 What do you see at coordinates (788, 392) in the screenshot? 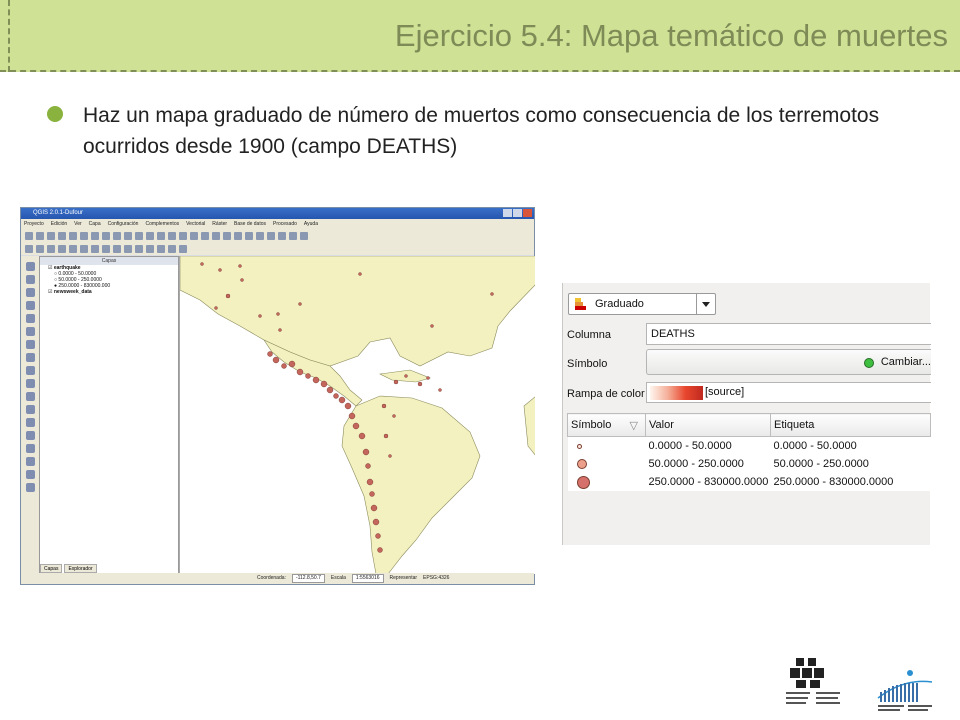
I see `color-ramp-select: [source]` at bounding box center [788, 392].